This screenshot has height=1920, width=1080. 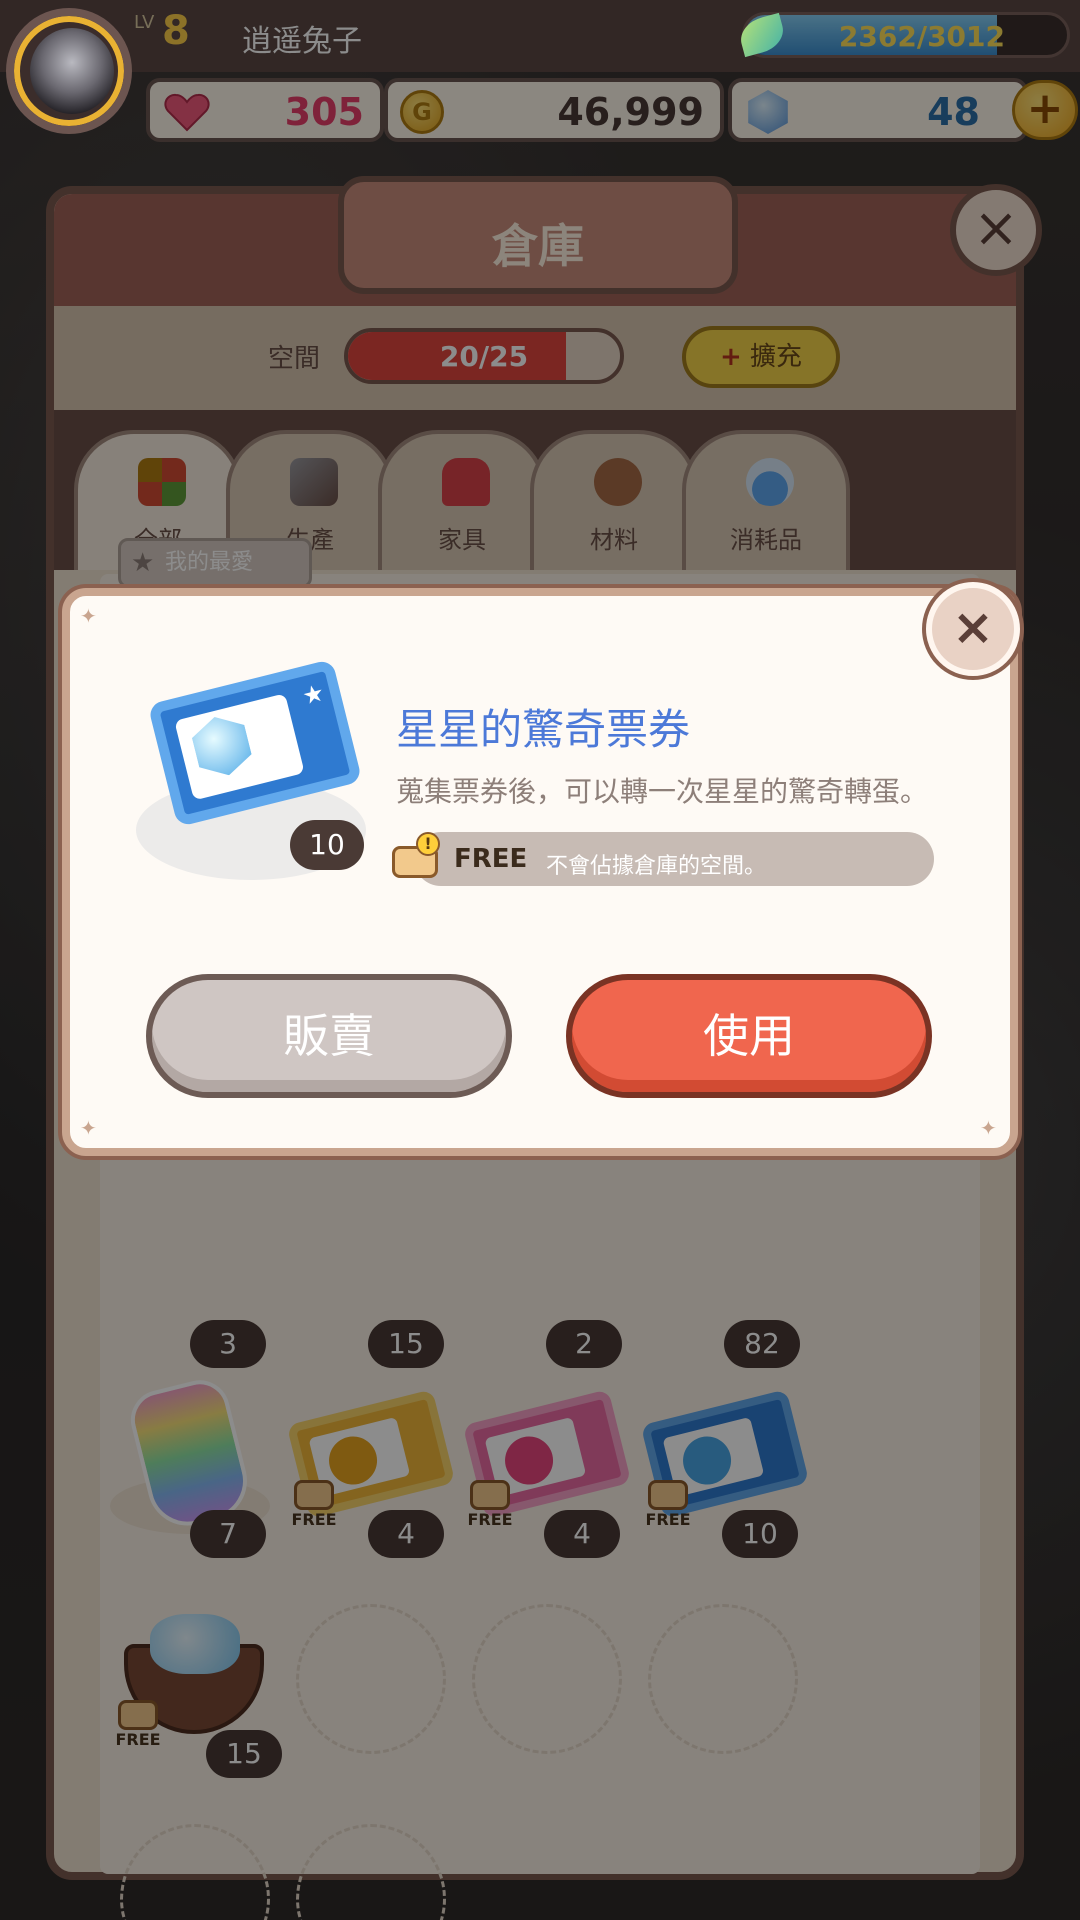 What do you see at coordinates (72, 71) in the screenshot?
I see `avatar-portrait` at bounding box center [72, 71].